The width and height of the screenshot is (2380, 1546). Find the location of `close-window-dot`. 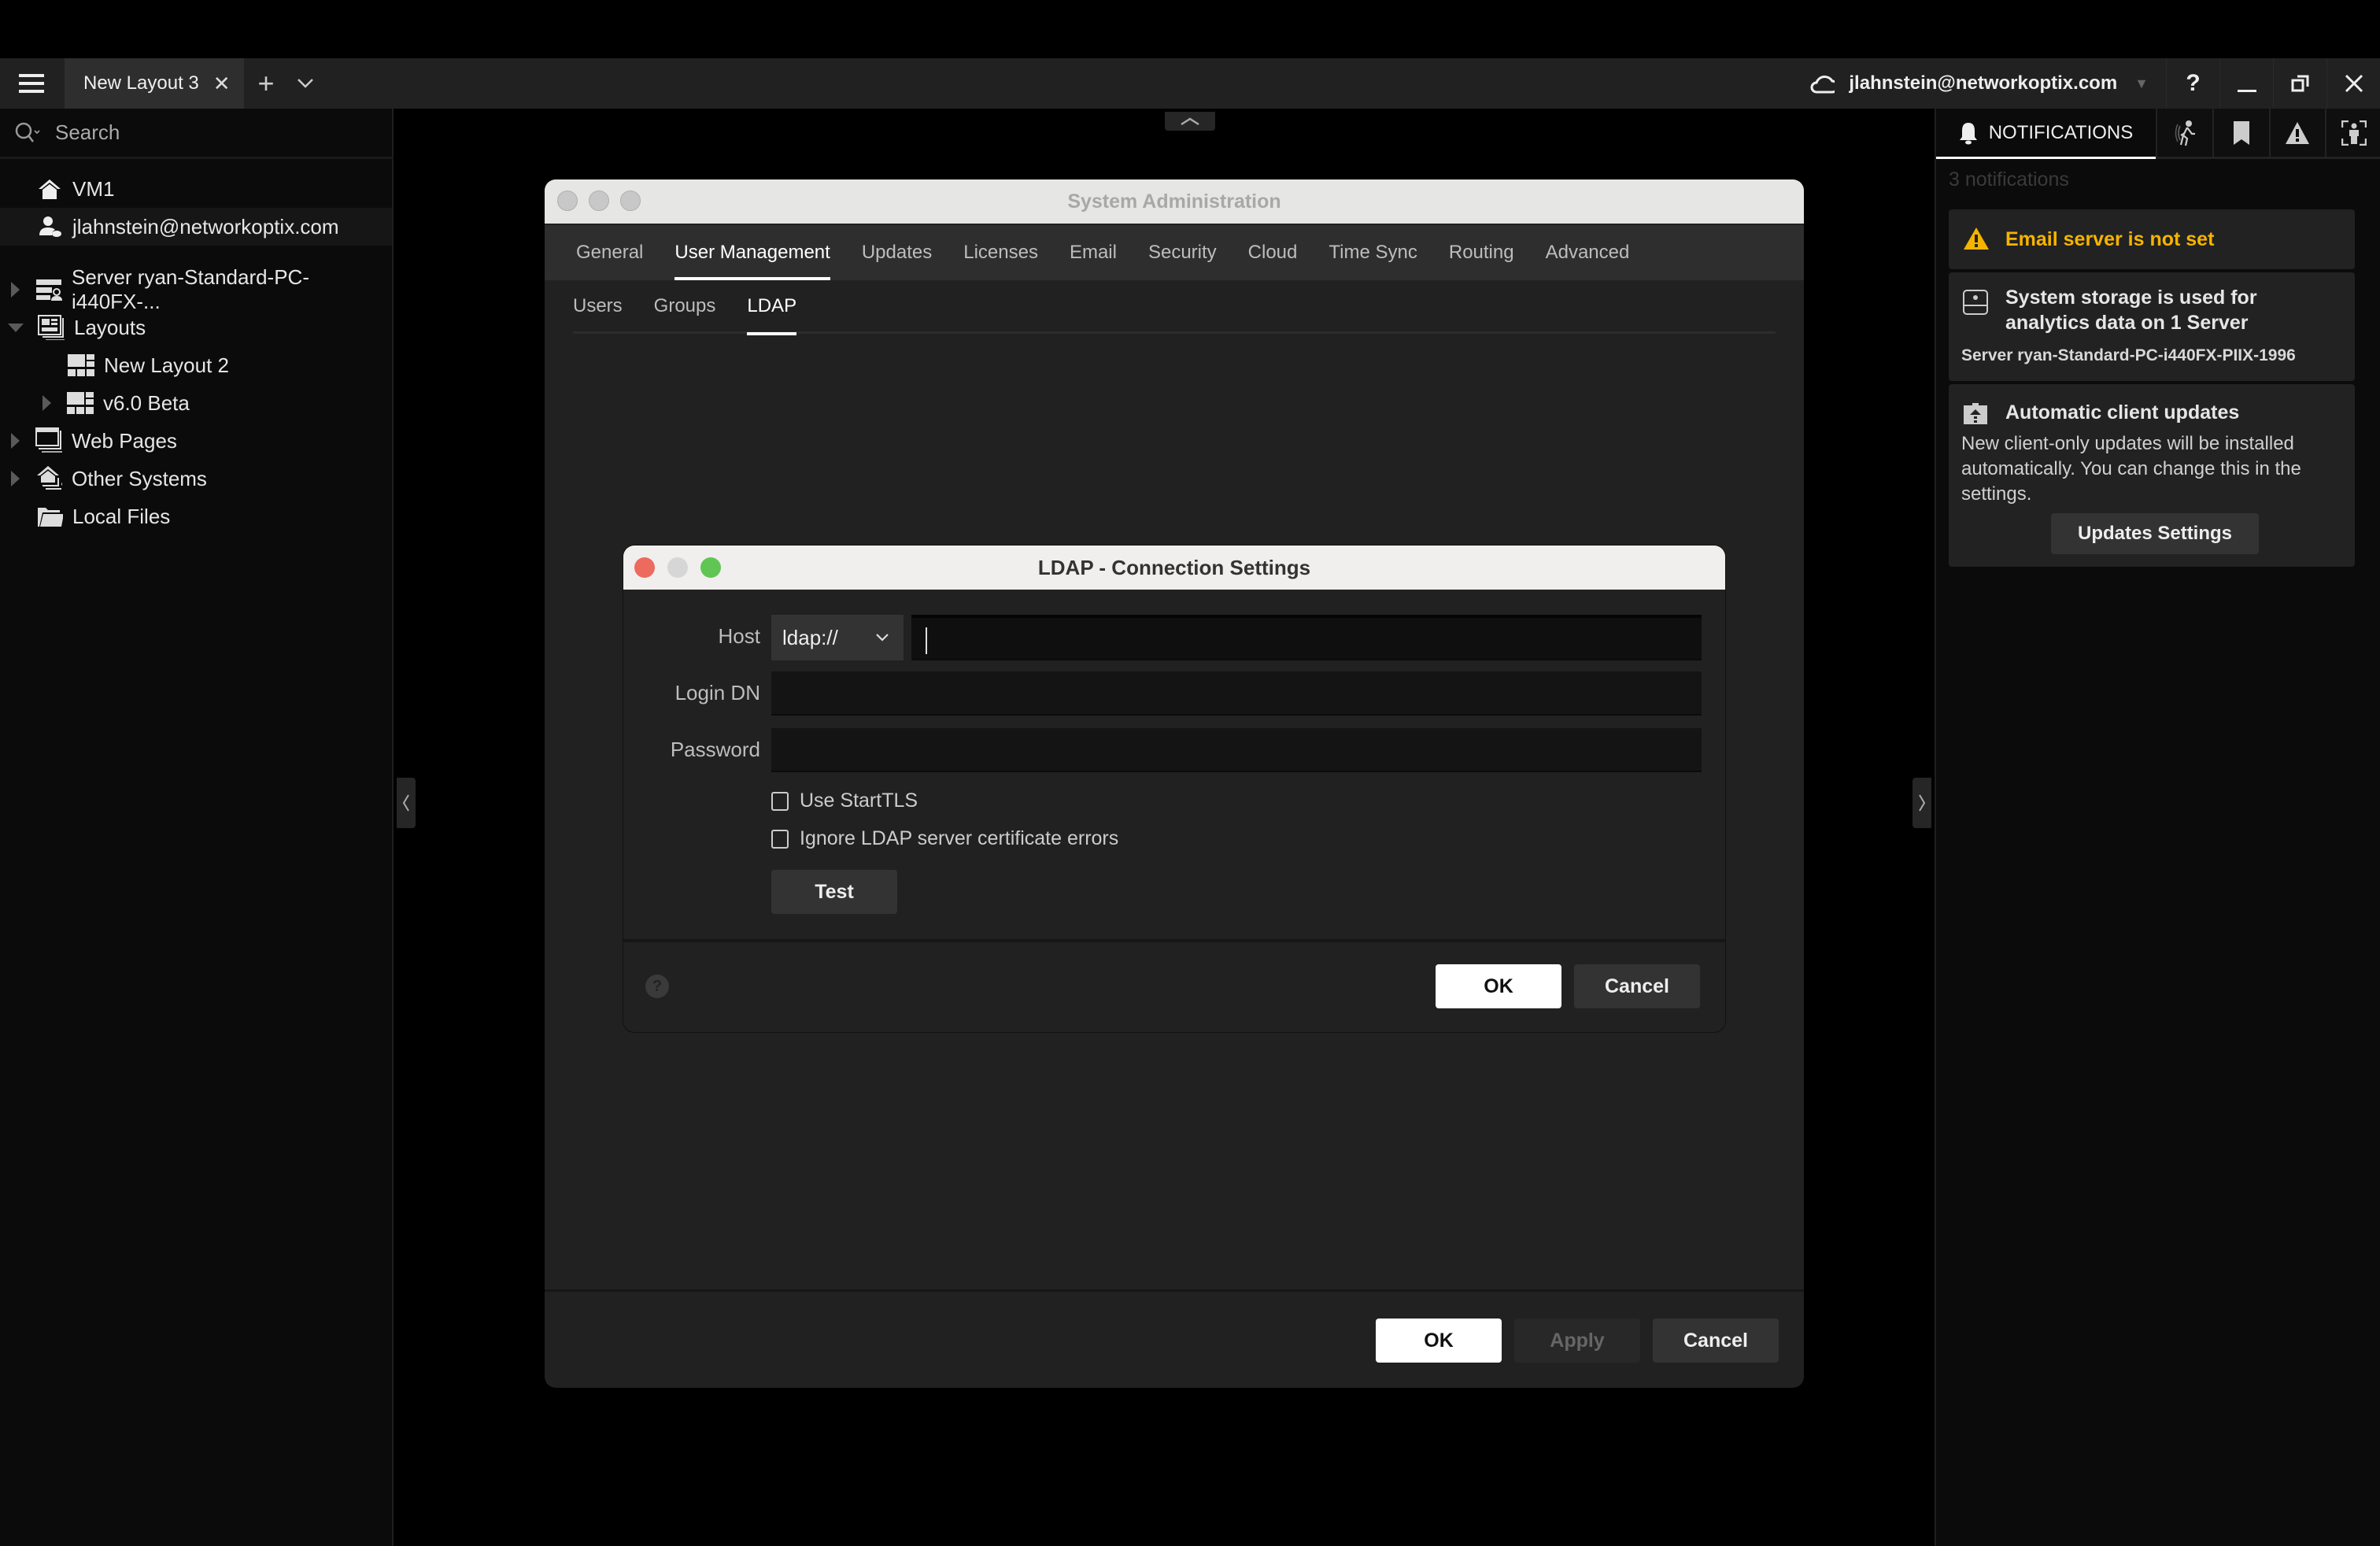

close-window-dot is located at coordinates (567, 200).